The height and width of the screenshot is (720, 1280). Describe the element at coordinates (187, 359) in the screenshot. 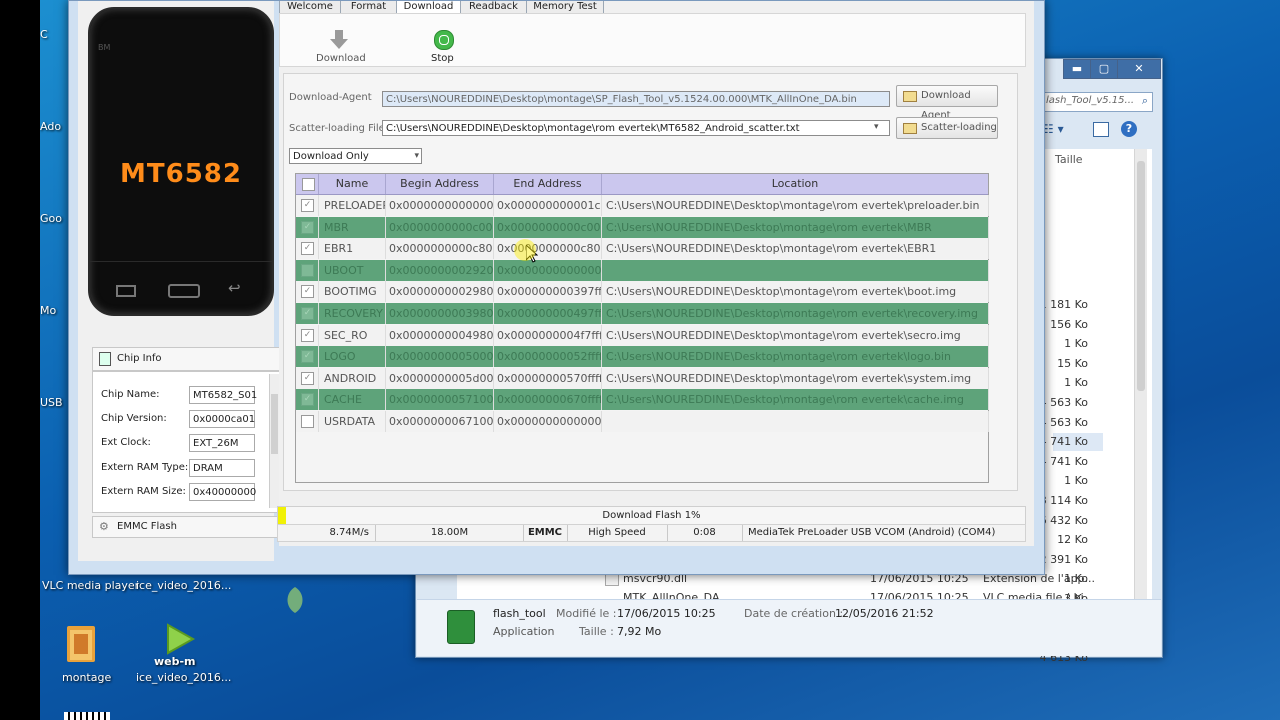

I see `chip-info-header: Chip Info` at that location.